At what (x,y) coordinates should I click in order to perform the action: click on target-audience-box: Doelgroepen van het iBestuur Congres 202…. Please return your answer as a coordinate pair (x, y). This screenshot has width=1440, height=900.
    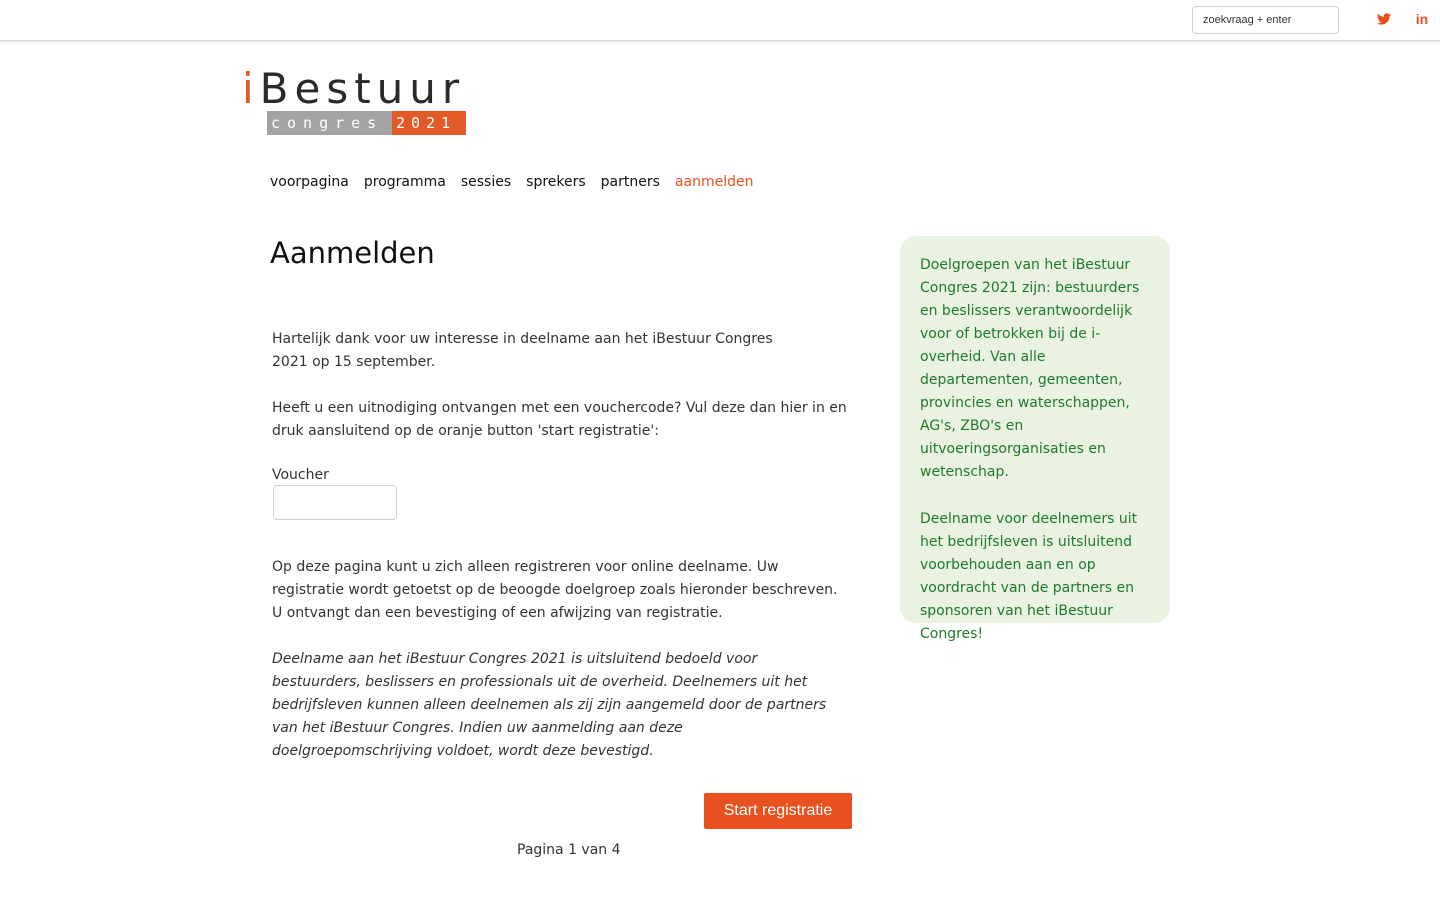
    Looking at the image, I should click on (1035, 439).